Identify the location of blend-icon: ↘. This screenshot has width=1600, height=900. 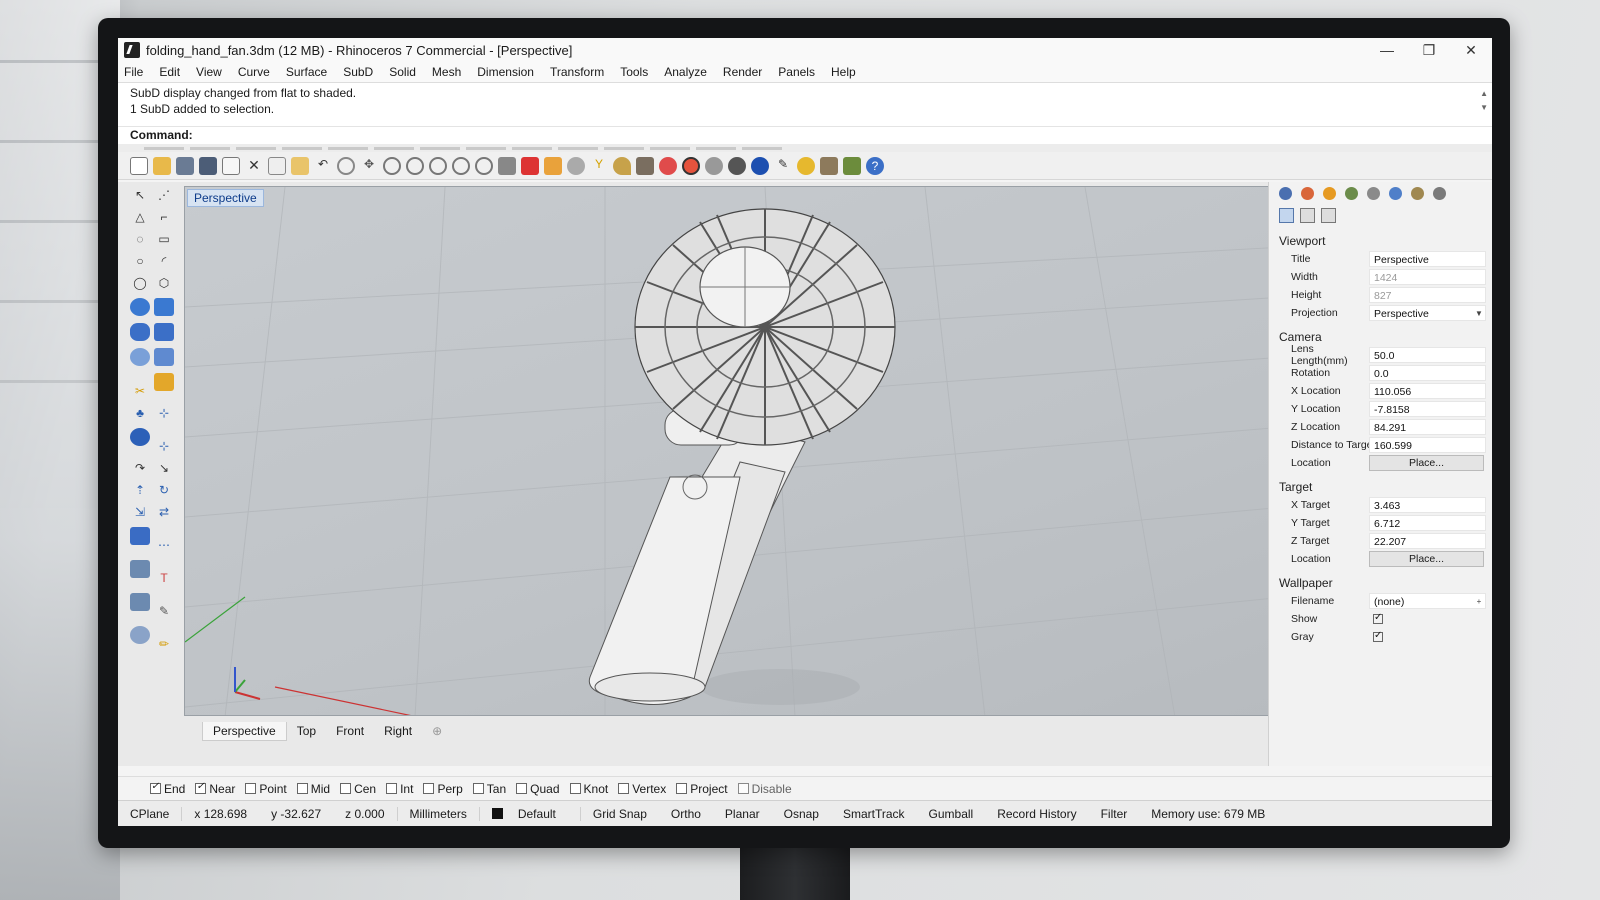
(164, 470).